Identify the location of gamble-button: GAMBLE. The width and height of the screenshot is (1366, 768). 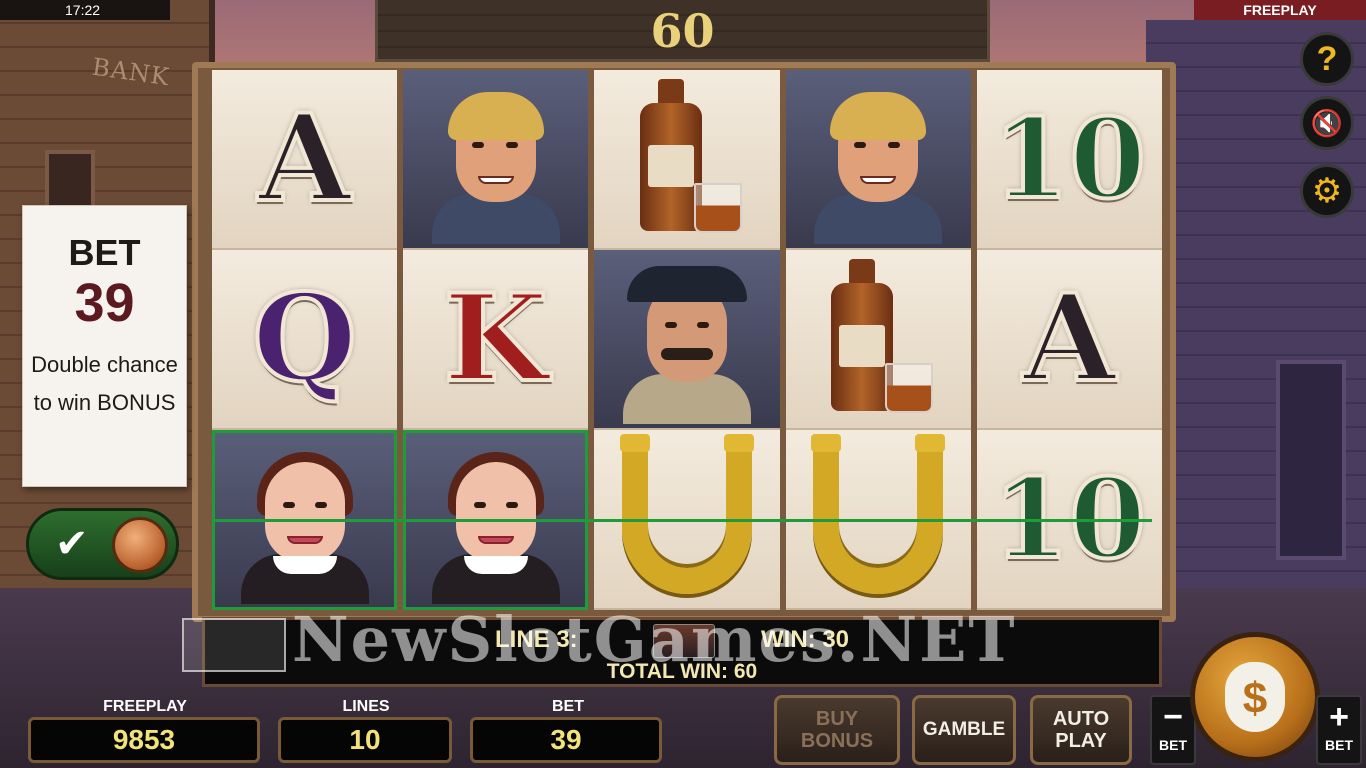
(964, 730).